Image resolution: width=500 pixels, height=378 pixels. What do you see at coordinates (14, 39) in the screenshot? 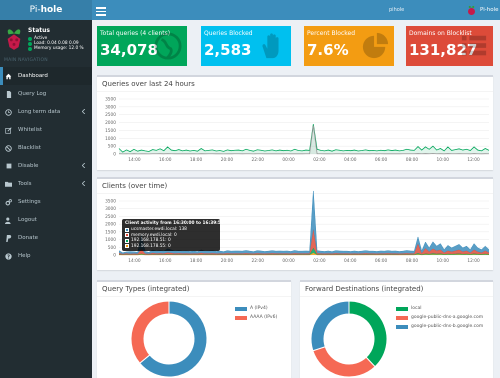
I see `pihole-raspberry-icon` at bounding box center [14, 39].